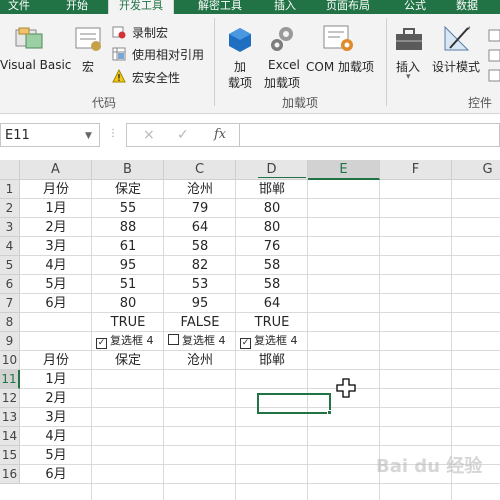 Image resolution: width=500 pixels, height=500 pixels. Describe the element at coordinates (272, 208) in the screenshot. I see `cell-d2: 80` at that location.